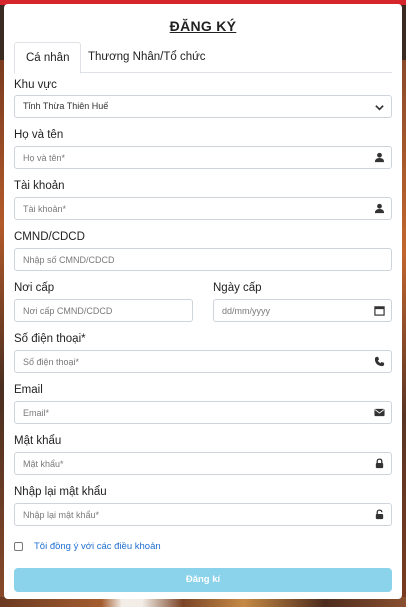  What do you see at coordinates (35, 85) in the screenshot?
I see `region-label: Khu vực` at bounding box center [35, 85].